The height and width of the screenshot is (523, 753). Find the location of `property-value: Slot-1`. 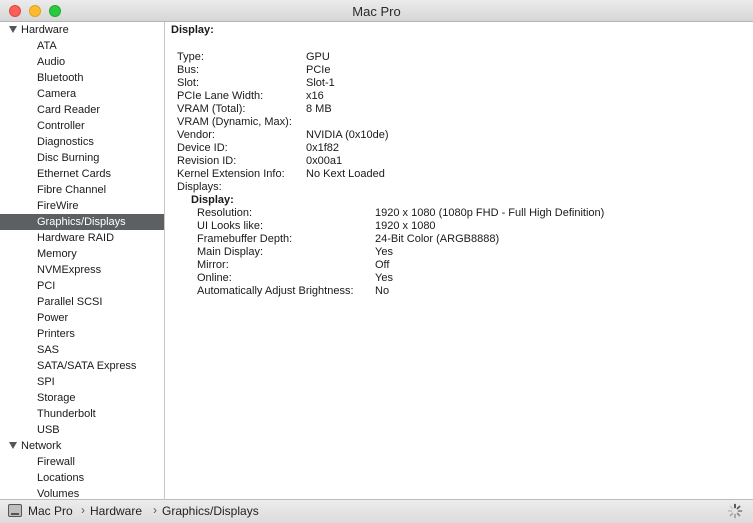

property-value: Slot-1 is located at coordinates (320, 83).